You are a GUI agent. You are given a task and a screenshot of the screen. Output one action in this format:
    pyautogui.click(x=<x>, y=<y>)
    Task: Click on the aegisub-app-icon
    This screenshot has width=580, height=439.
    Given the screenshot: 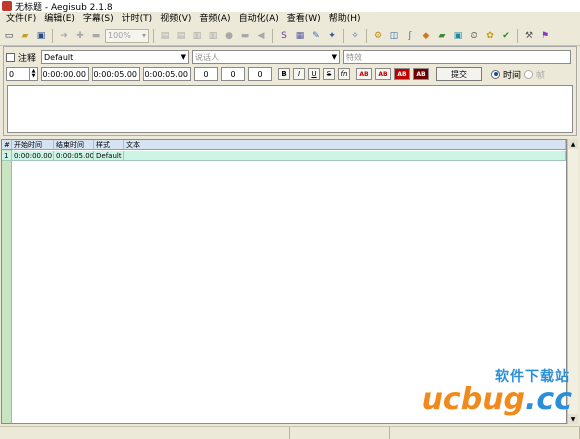 What is the action you would take?
    pyautogui.click(x=7, y=6)
    